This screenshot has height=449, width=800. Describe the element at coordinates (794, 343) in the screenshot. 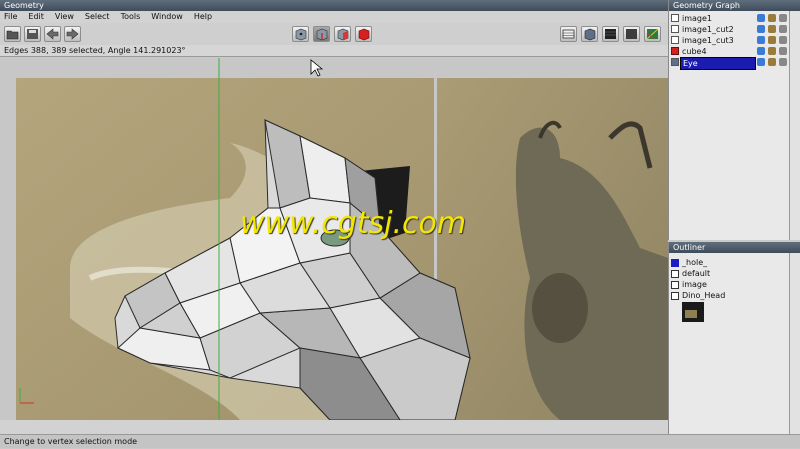

I see `outliner-scrollbar` at that location.